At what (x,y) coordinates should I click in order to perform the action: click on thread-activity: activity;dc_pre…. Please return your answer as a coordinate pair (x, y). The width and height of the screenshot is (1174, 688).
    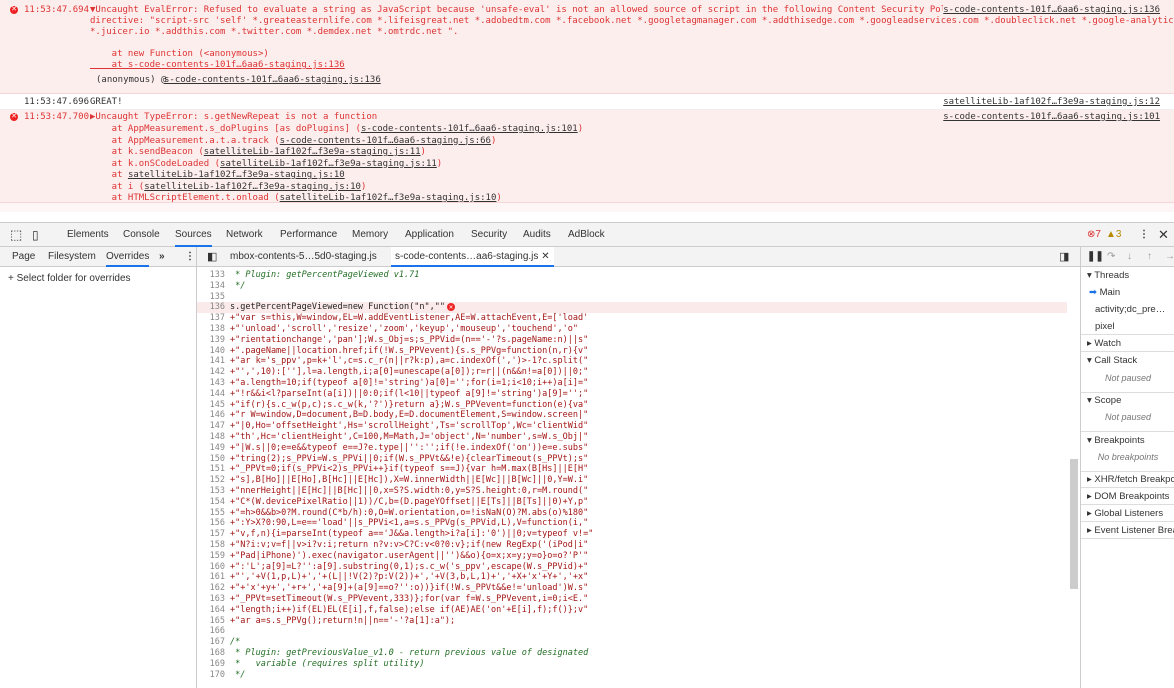
    Looking at the image, I should click on (1127, 309).